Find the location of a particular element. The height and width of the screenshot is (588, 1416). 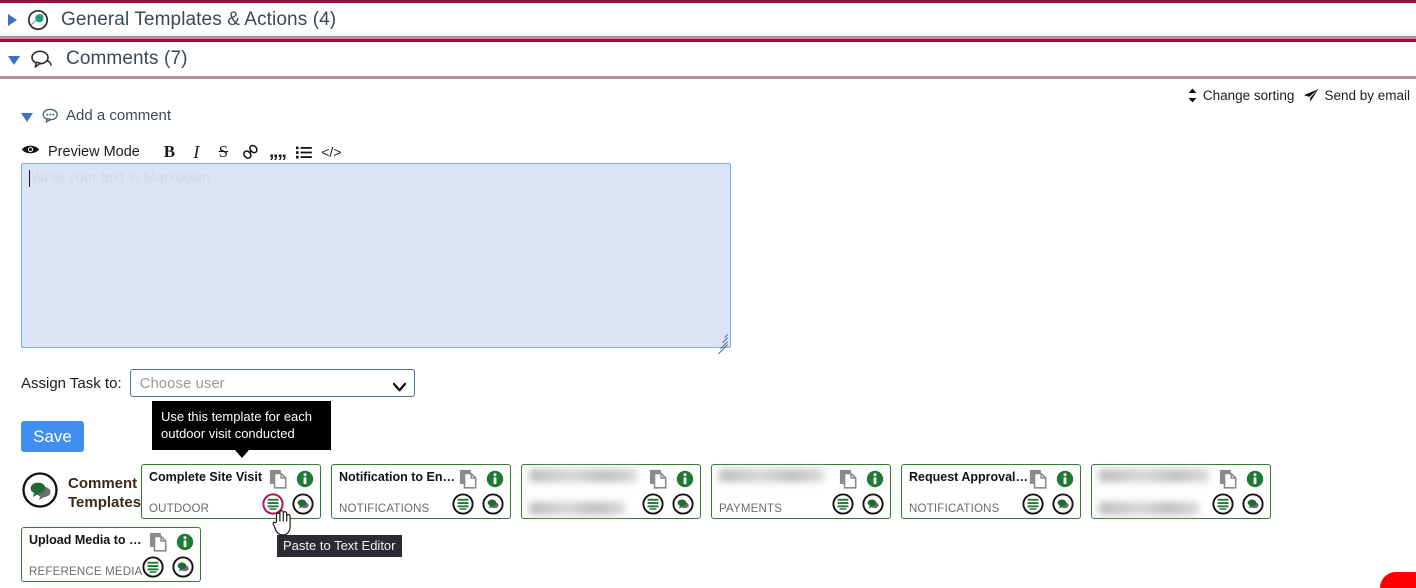

collapse-arrow-icon is located at coordinates (14, 60).